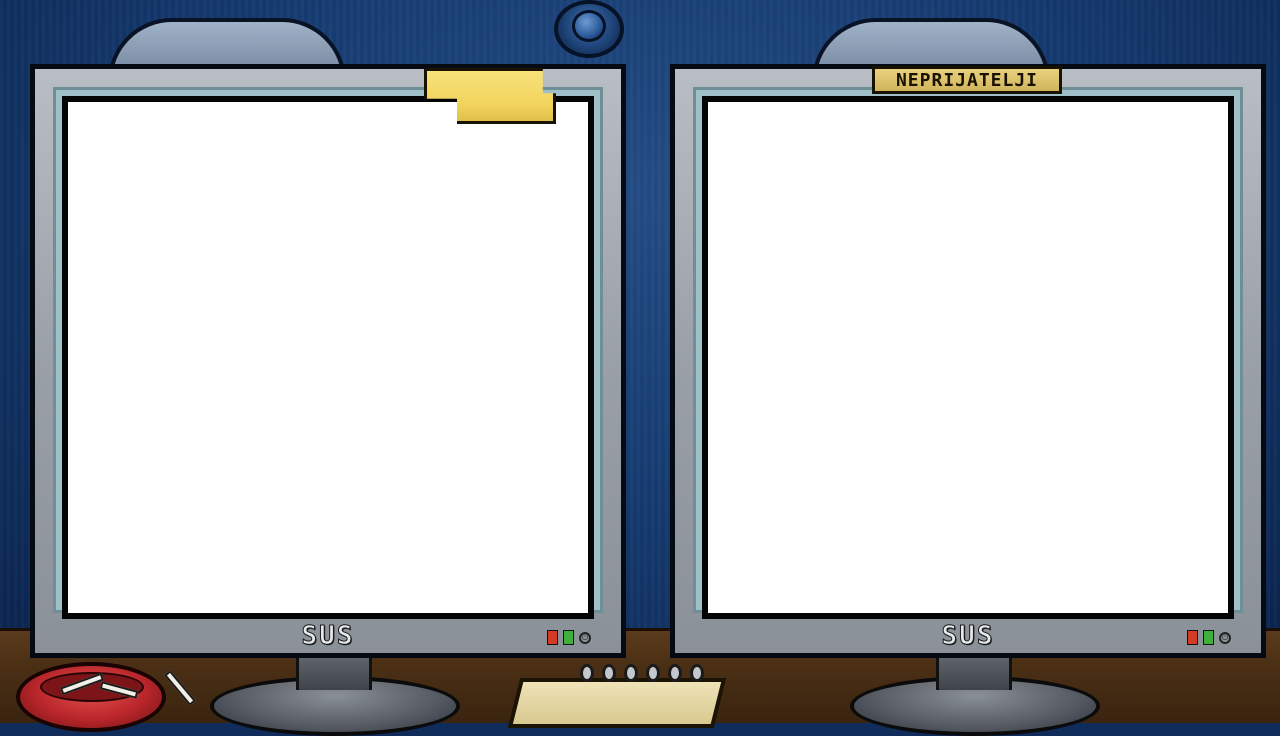 Image resolution: width=1280 pixels, height=736 pixels. What do you see at coordinates (968, 636) in the screenshot?
I see `right-monitor-brand: SUS` at bounding box center [968, 636].